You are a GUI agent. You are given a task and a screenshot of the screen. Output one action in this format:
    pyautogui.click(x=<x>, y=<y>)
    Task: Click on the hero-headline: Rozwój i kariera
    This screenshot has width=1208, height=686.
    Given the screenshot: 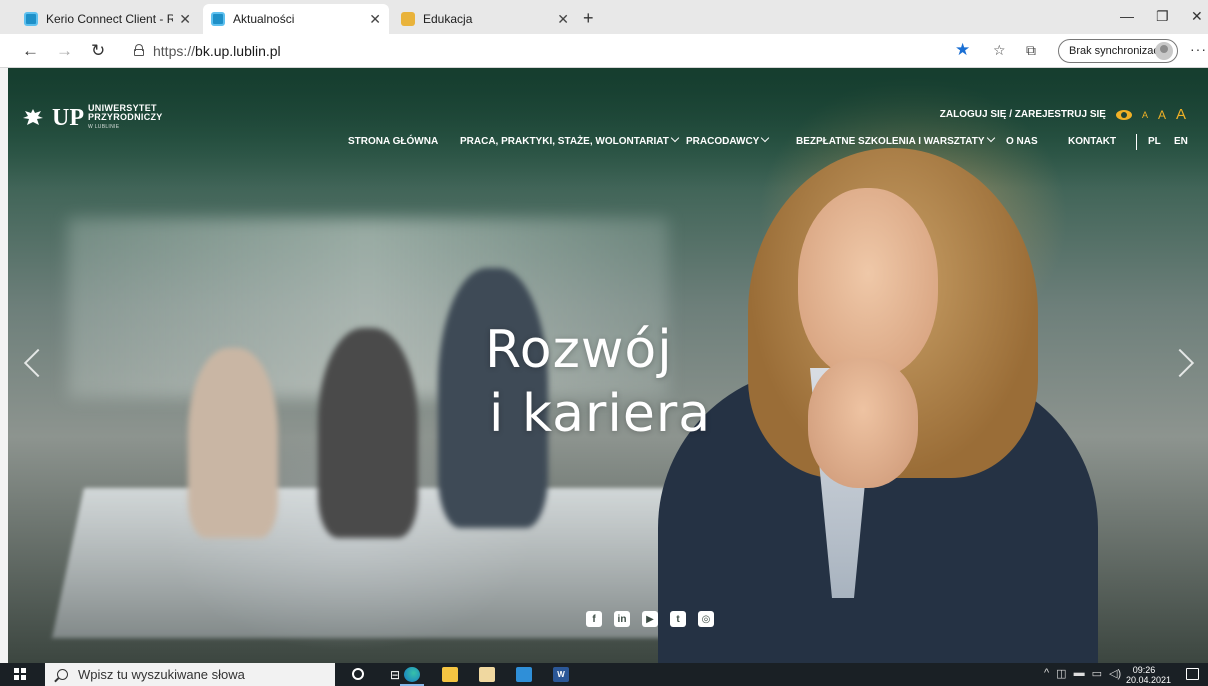 What is the action you would take?
    pyautogui.click(x=598, y=382)
    